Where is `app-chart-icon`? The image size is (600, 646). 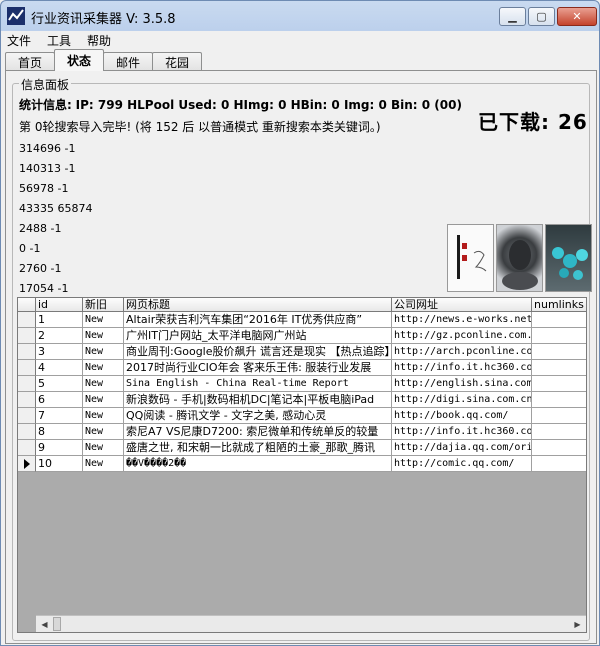 app-chart-icon is located at coordinates (16, 16).